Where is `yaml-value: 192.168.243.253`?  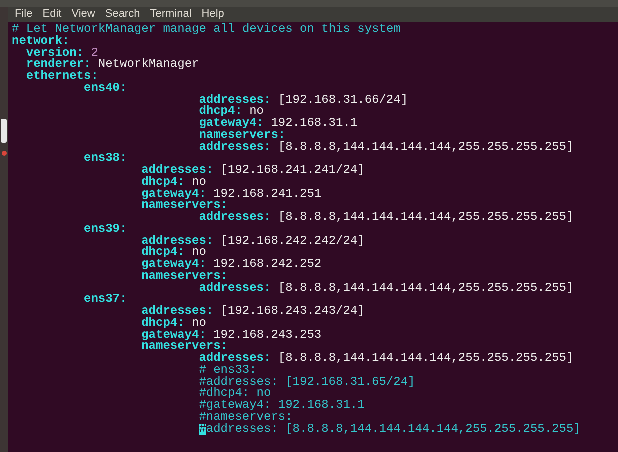
yaml-value: 192.168.243.253 is located at coordinates (267, 336).